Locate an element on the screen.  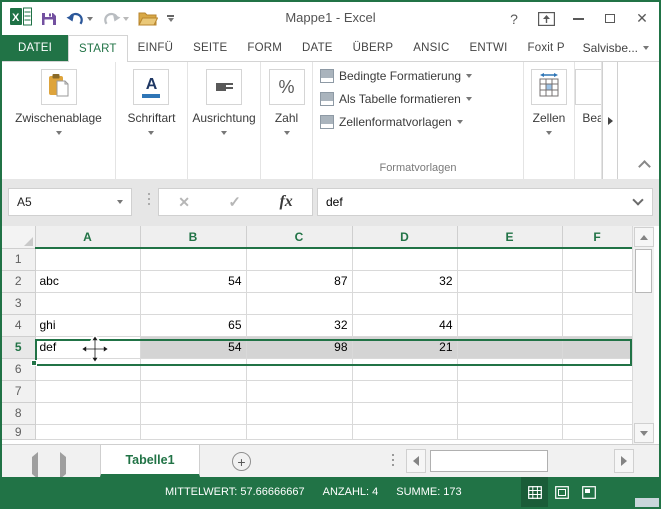
enter-icon: ✓ is located at coordinates (234, 202).